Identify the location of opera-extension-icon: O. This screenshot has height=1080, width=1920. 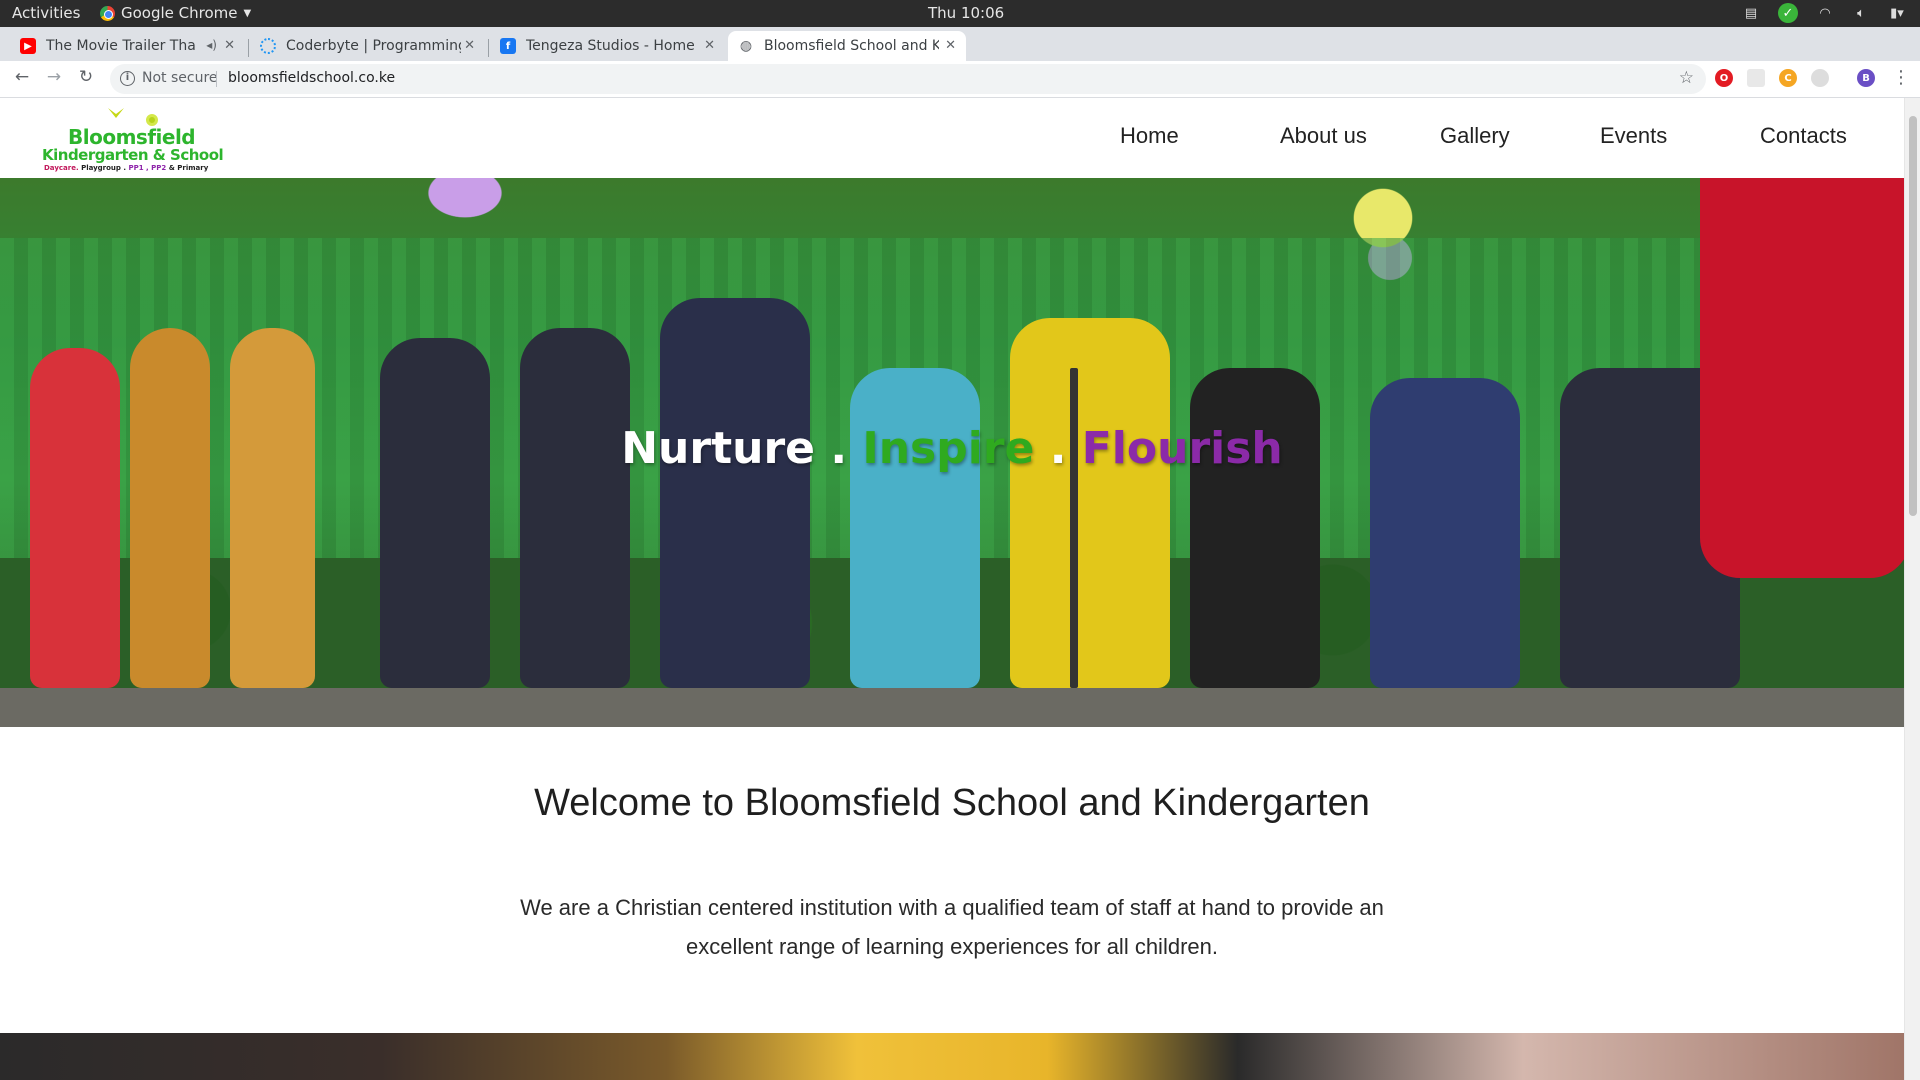
(1724, 78).